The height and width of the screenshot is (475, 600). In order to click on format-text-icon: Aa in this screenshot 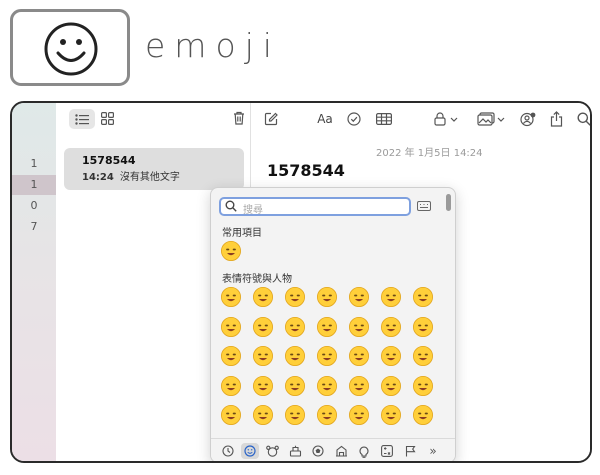, I will do `click(325, 119)`.